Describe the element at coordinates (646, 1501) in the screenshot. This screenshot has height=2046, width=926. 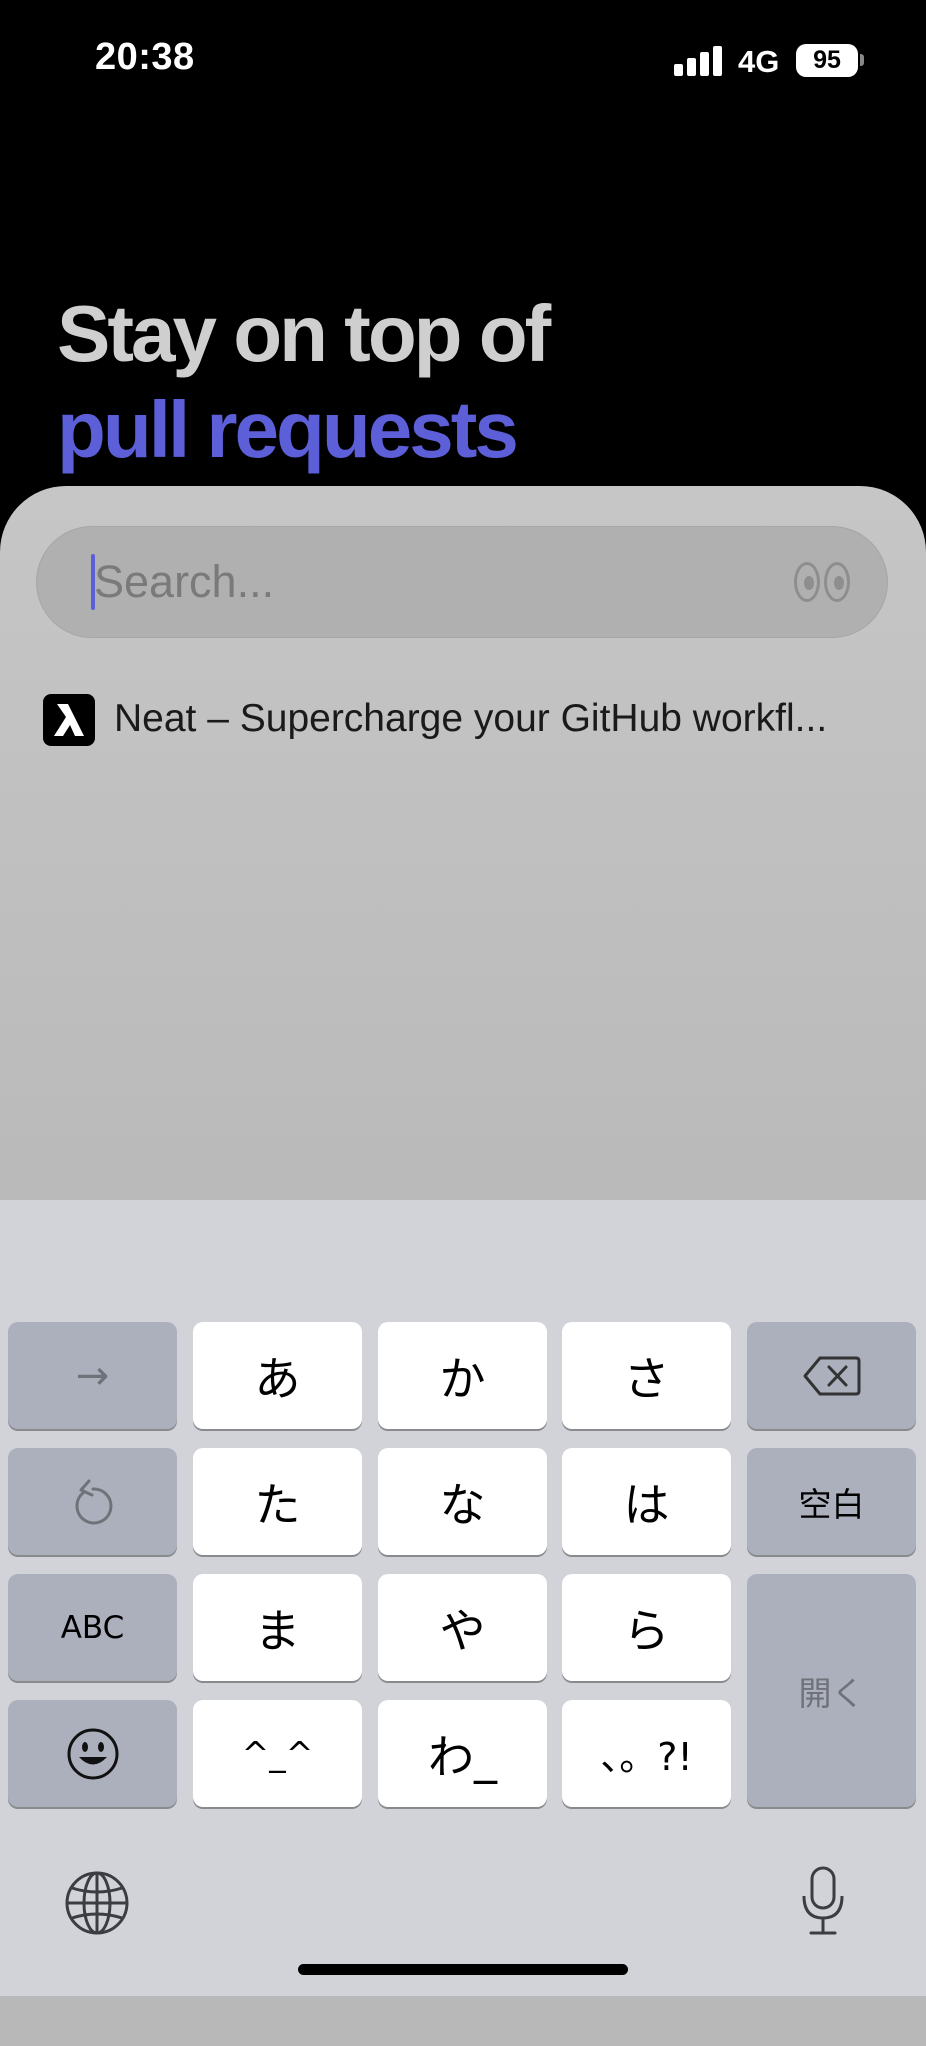
I see `key-ha: は` at that location.